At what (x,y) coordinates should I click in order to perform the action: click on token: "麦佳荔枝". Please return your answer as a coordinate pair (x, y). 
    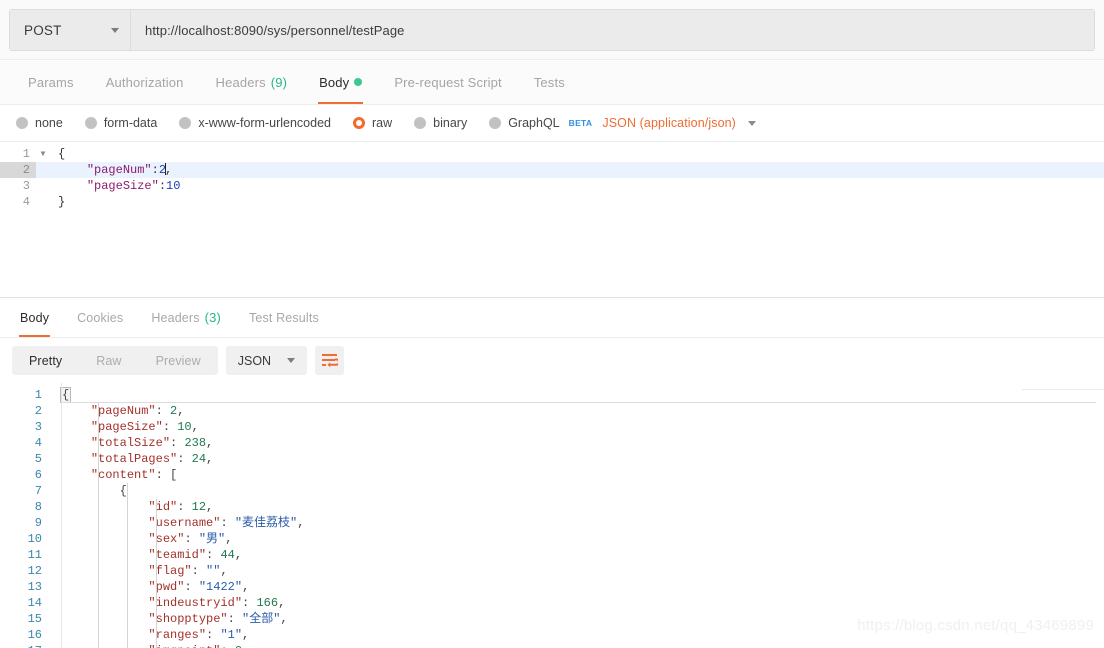
    Looking at the image, I should click on (266, 523).